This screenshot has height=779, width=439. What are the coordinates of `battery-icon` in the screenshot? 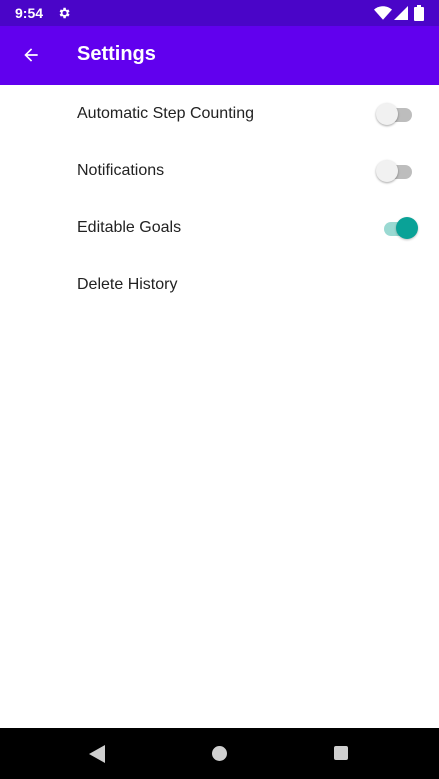 It's located at (419, 13).